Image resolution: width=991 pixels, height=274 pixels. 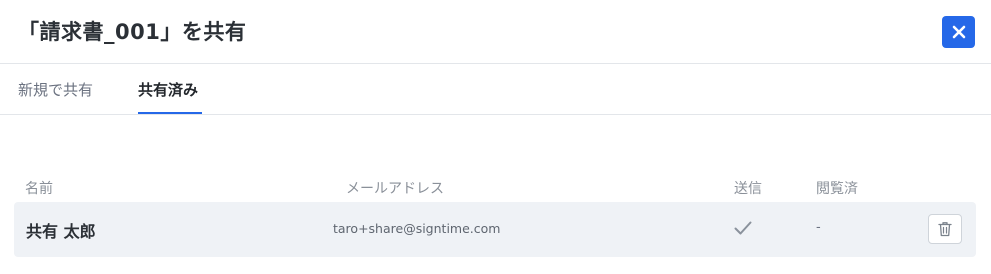 I want to click on column-header-viewed: 閲覧済, so click(x=837, y=189).